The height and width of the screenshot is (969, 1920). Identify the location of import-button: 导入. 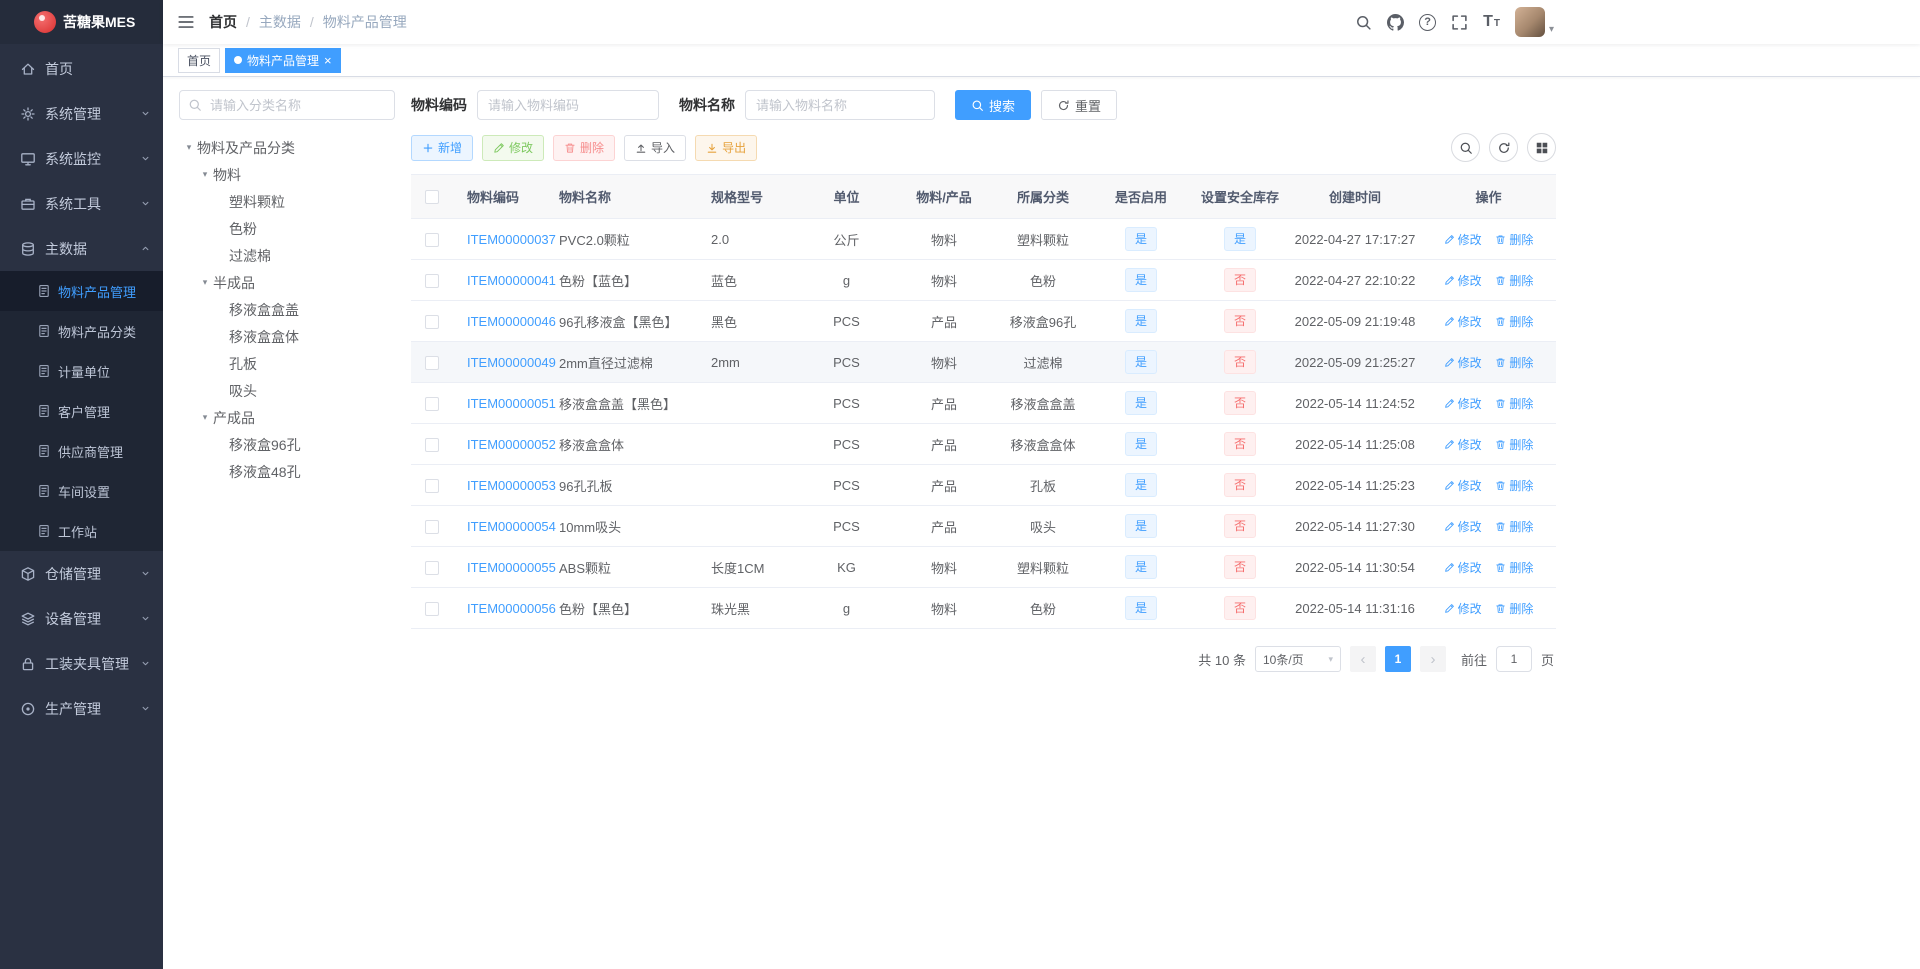
(655, 147).